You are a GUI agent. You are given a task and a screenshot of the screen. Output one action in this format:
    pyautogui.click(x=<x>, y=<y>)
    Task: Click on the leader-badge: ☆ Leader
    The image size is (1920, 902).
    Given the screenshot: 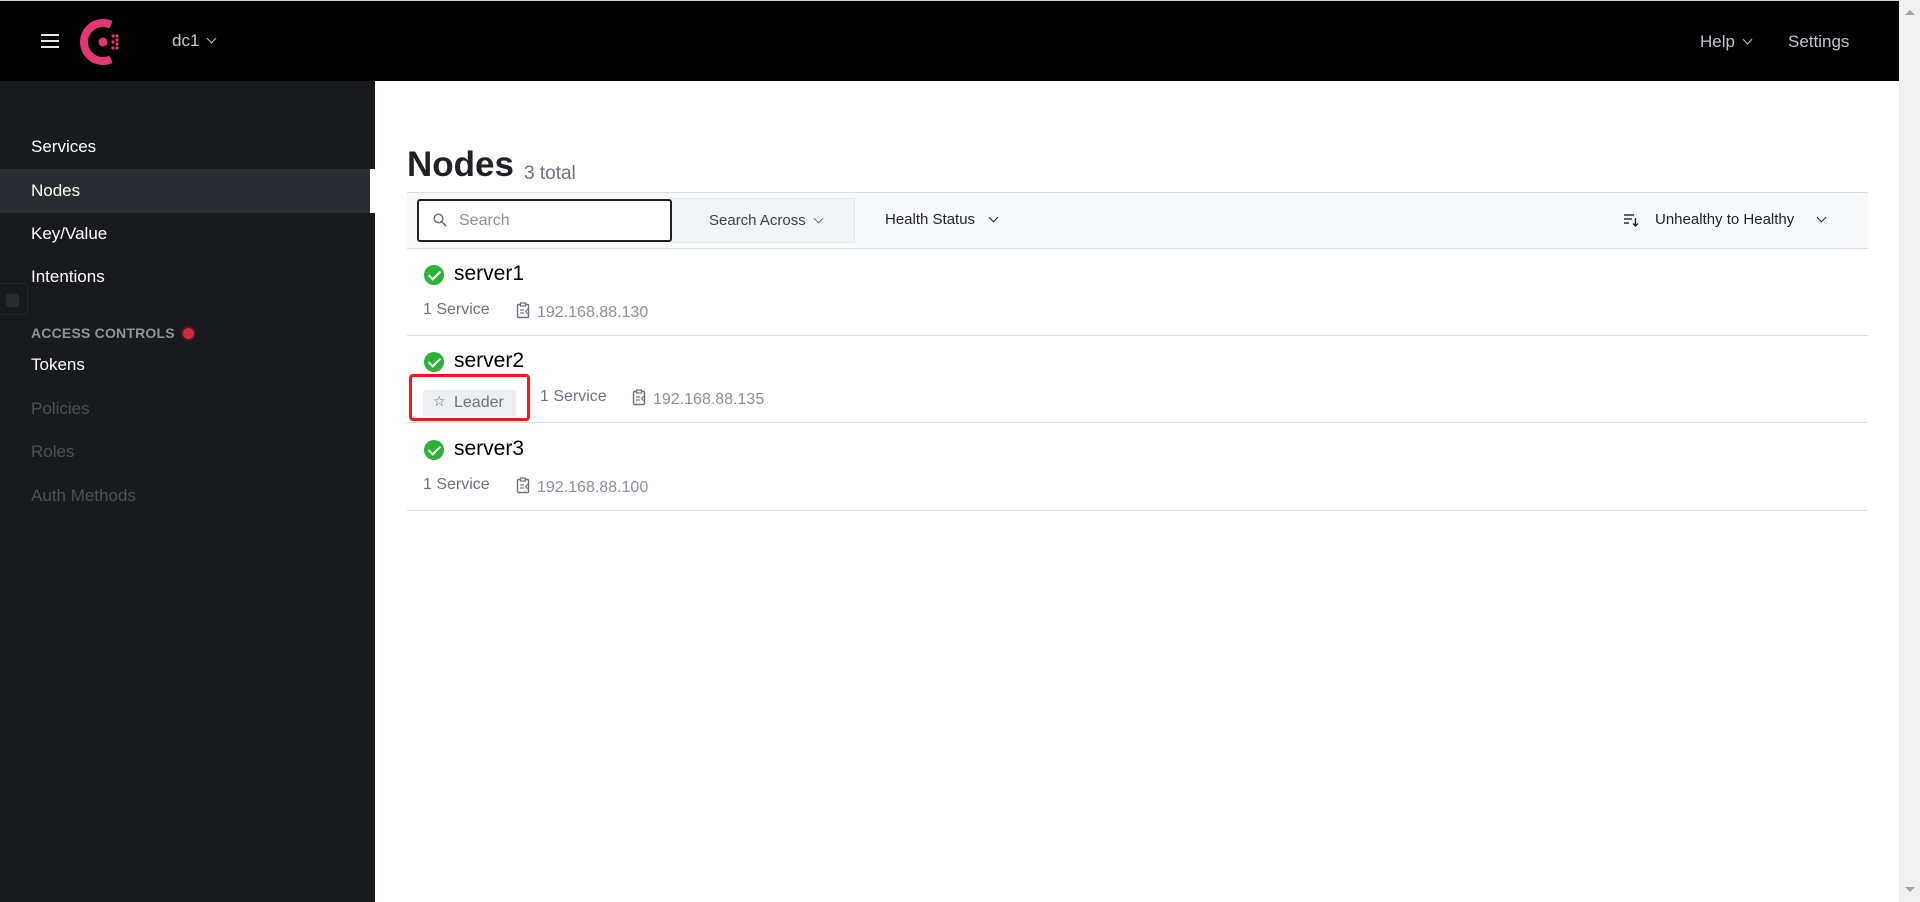 What is the action you would take?
    pyautogui.click(x=469, y=403)
    